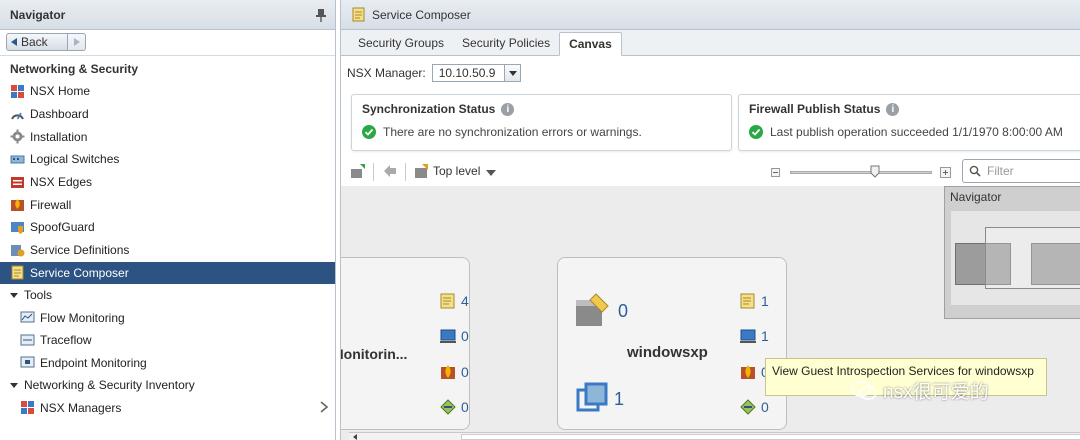 Image resolution: width=1080 pixels, height=440 pixels. I want to click on forward-button, so click(77, 42).